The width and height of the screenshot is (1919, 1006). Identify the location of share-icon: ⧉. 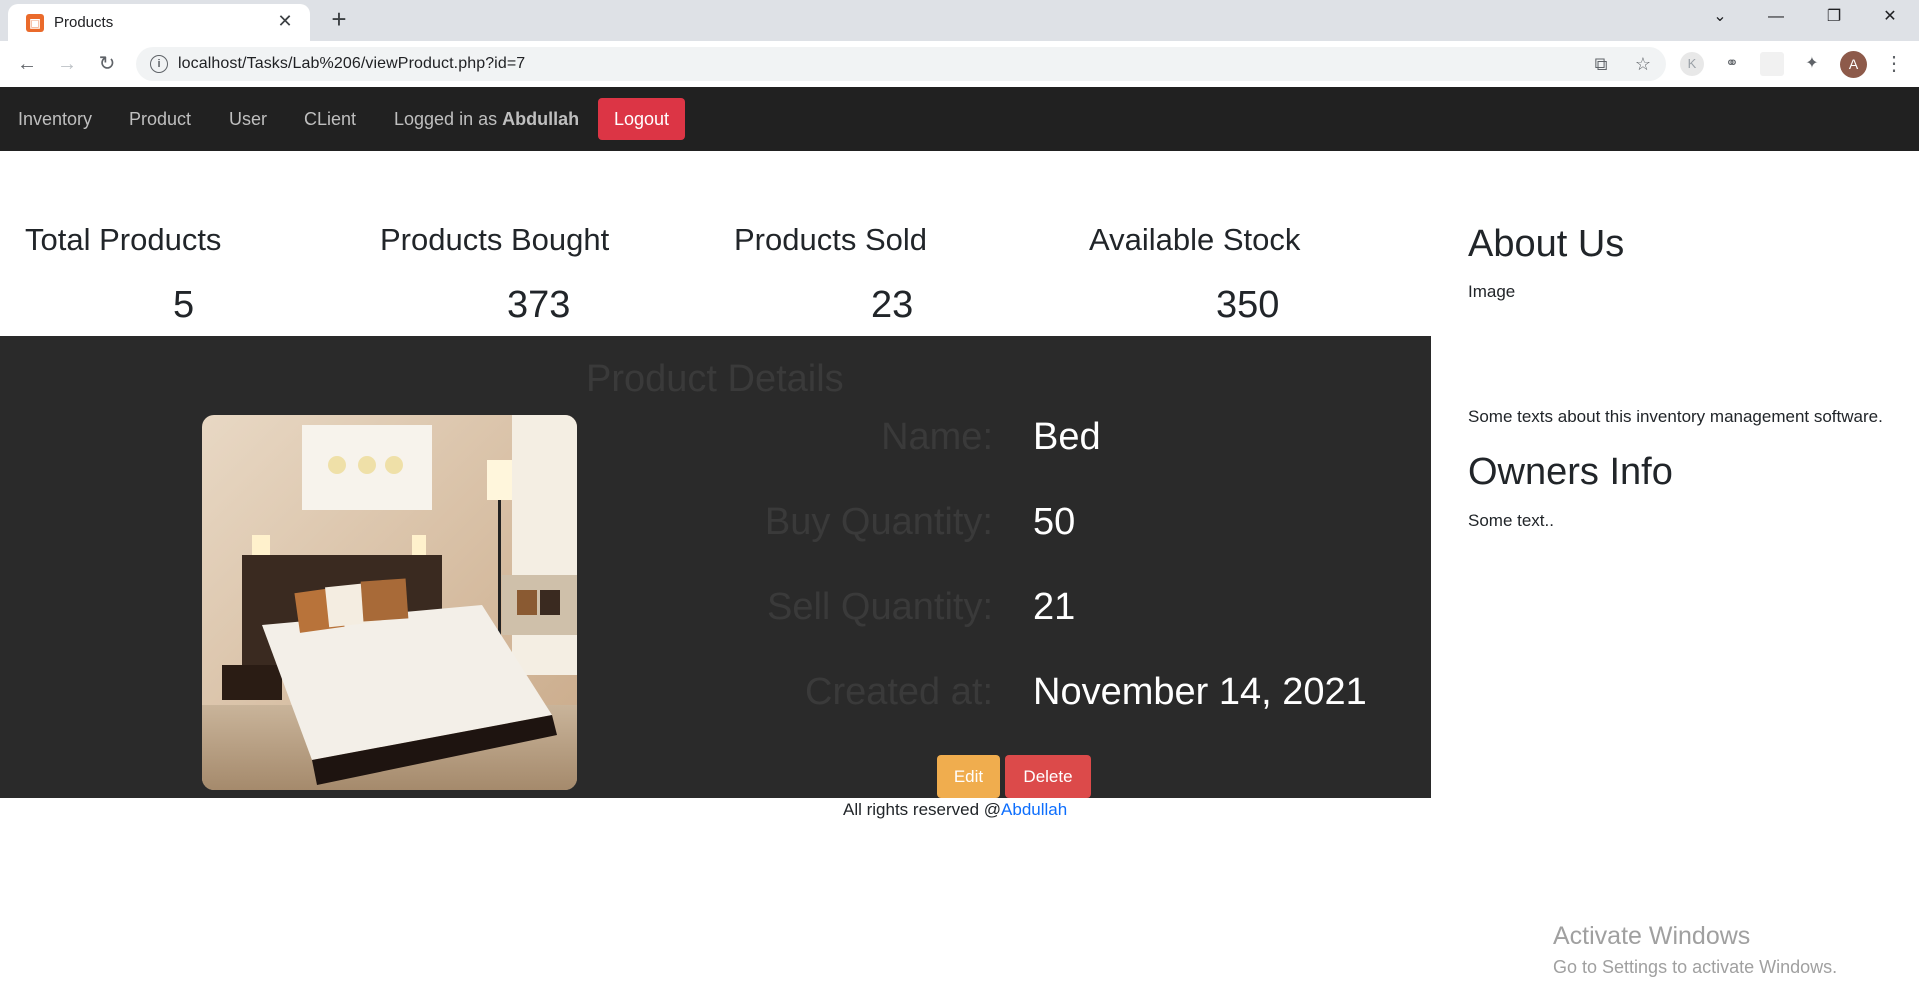
(1601, 64).